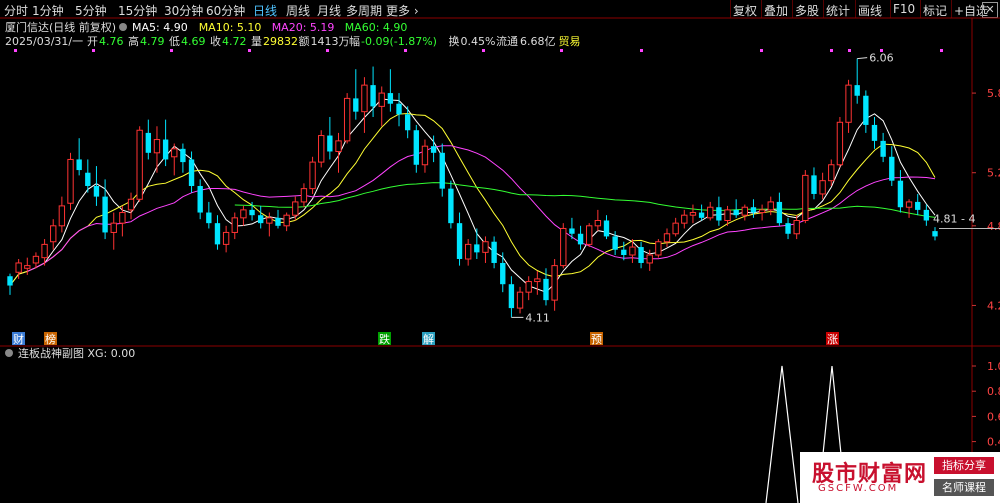 The image size is (1000, 503). Describe the element at coordinates (330, 41) in the screenshot. I see `quote-value-5: 1413万` at that location.